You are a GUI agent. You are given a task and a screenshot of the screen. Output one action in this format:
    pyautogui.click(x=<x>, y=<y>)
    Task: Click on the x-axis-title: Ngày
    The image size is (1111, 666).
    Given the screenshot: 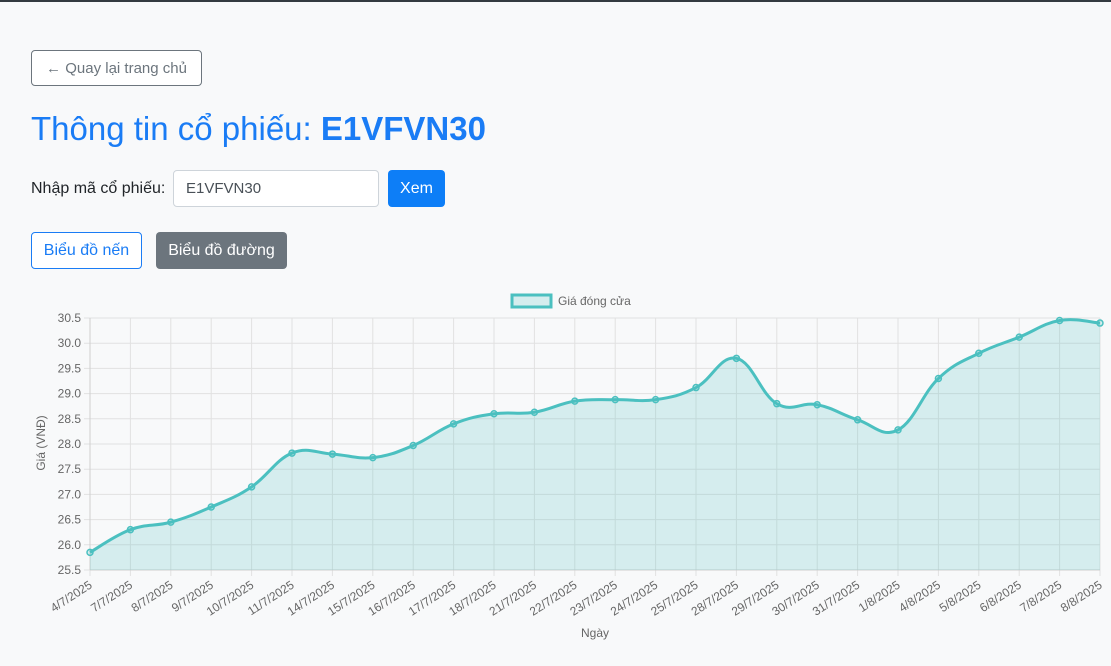 What is the action you would take?
    pyautogui.click(x=595, y=633)
    